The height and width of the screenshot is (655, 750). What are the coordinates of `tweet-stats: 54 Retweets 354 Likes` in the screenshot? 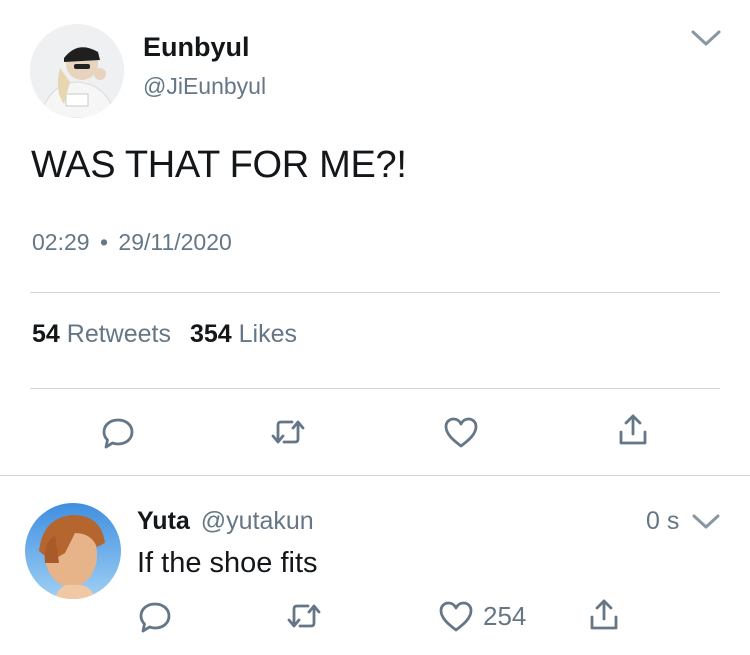 It's located at (164, 334).